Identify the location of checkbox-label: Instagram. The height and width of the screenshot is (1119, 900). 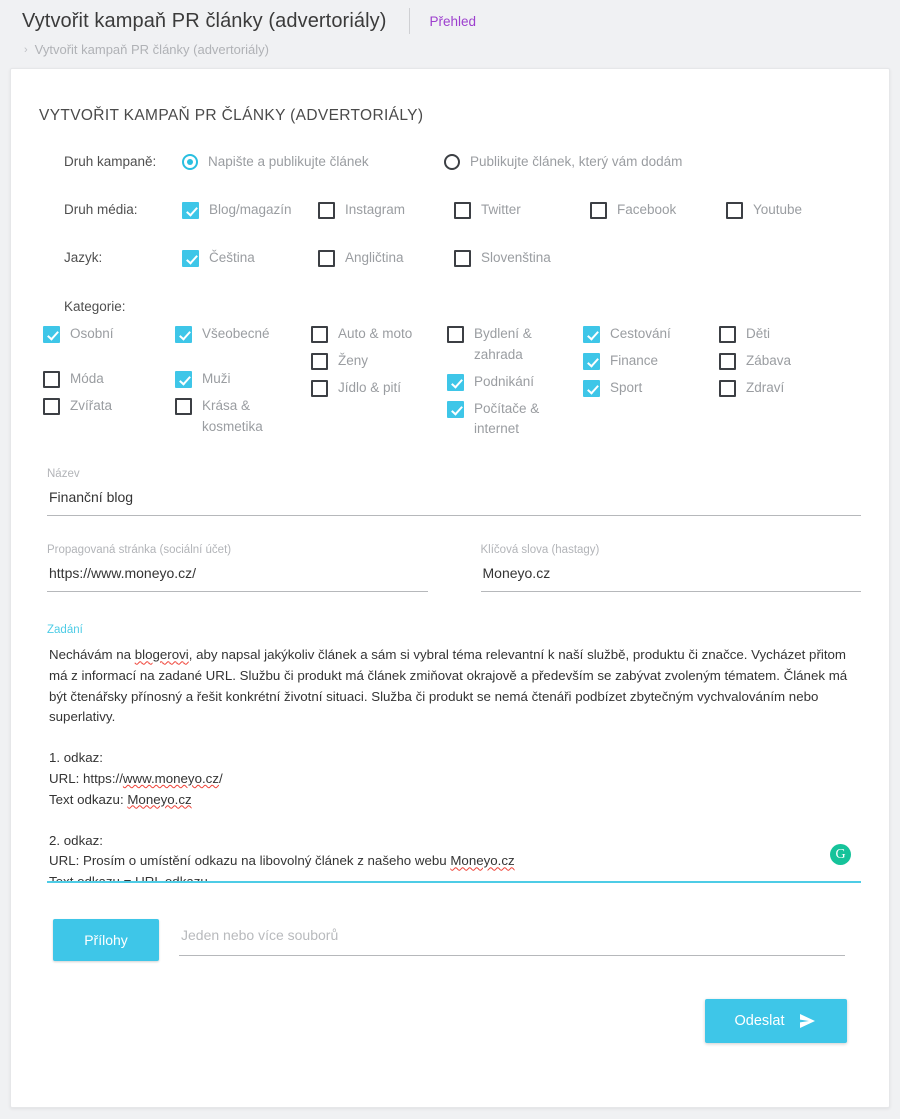
(375, 209).